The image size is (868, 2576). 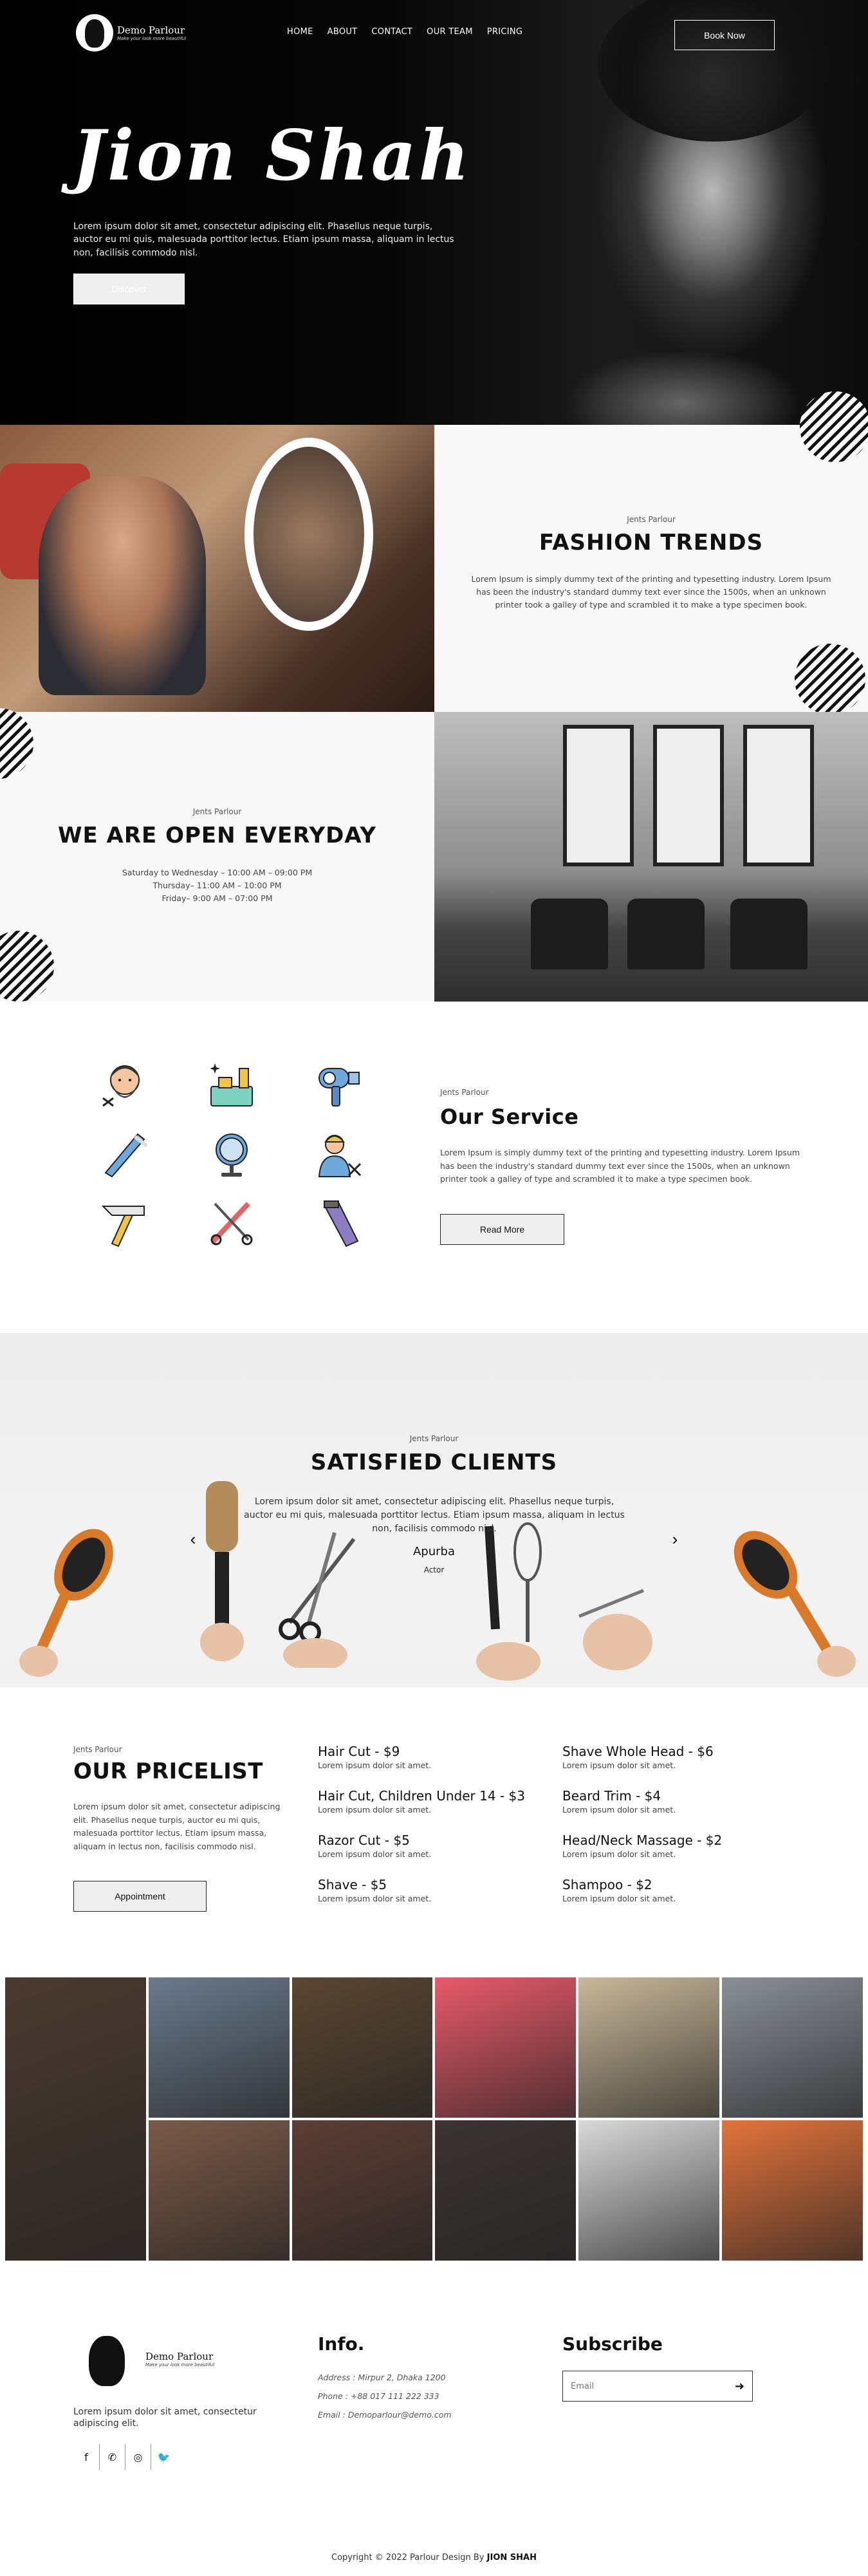 What do you see at coordinates (382, 2377) in the screenshot?
I see `info-address: Address : Mirpur 2, Dhaka 1200` at bounding box center [382, 2377].